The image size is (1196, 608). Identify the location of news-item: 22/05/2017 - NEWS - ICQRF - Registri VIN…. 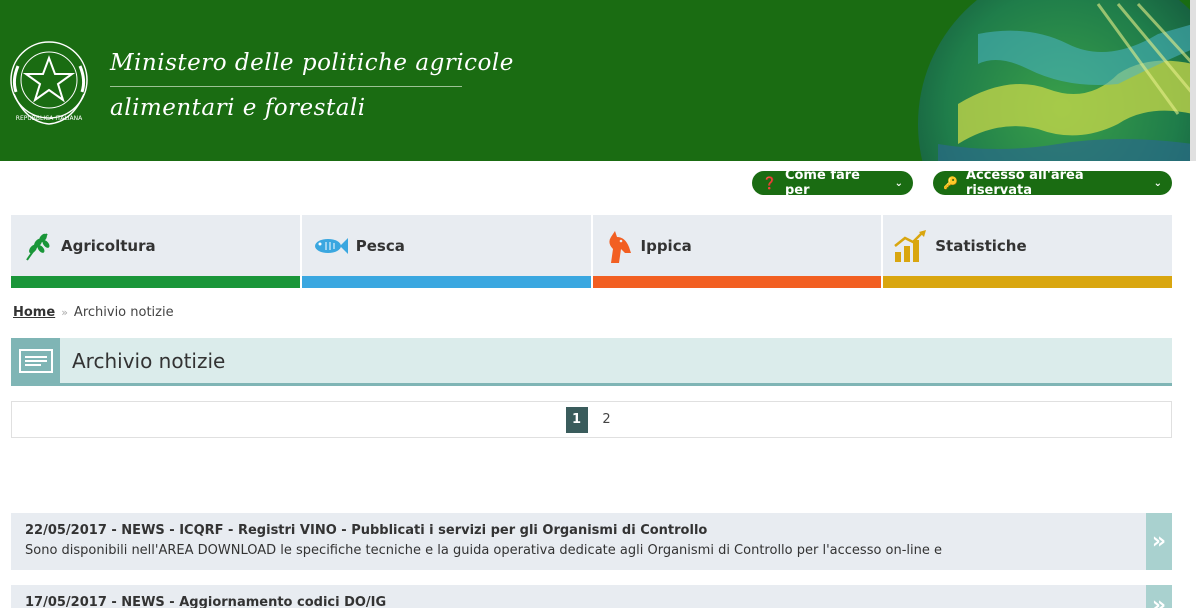
(591, 541).